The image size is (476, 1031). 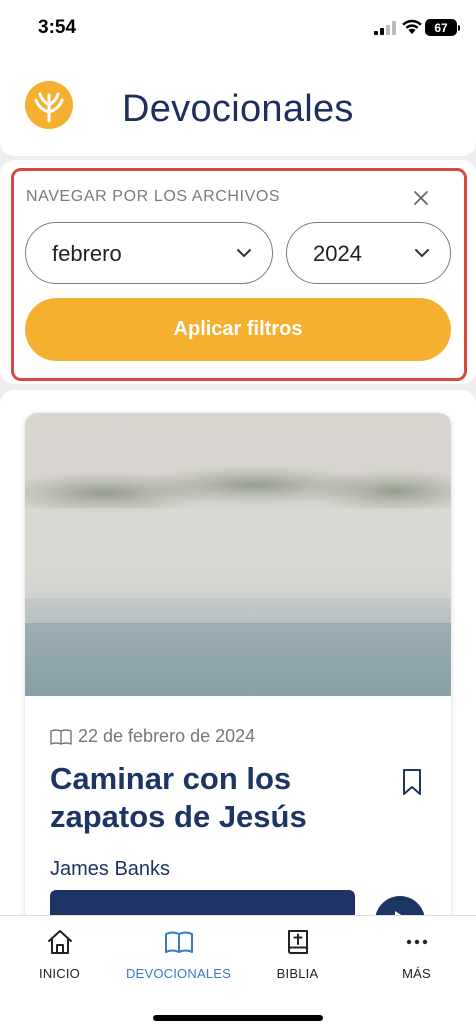 What do you see at coordinates (59, 942) in the screenshot?
I see `home-icon` at bounding box center [59, 942].